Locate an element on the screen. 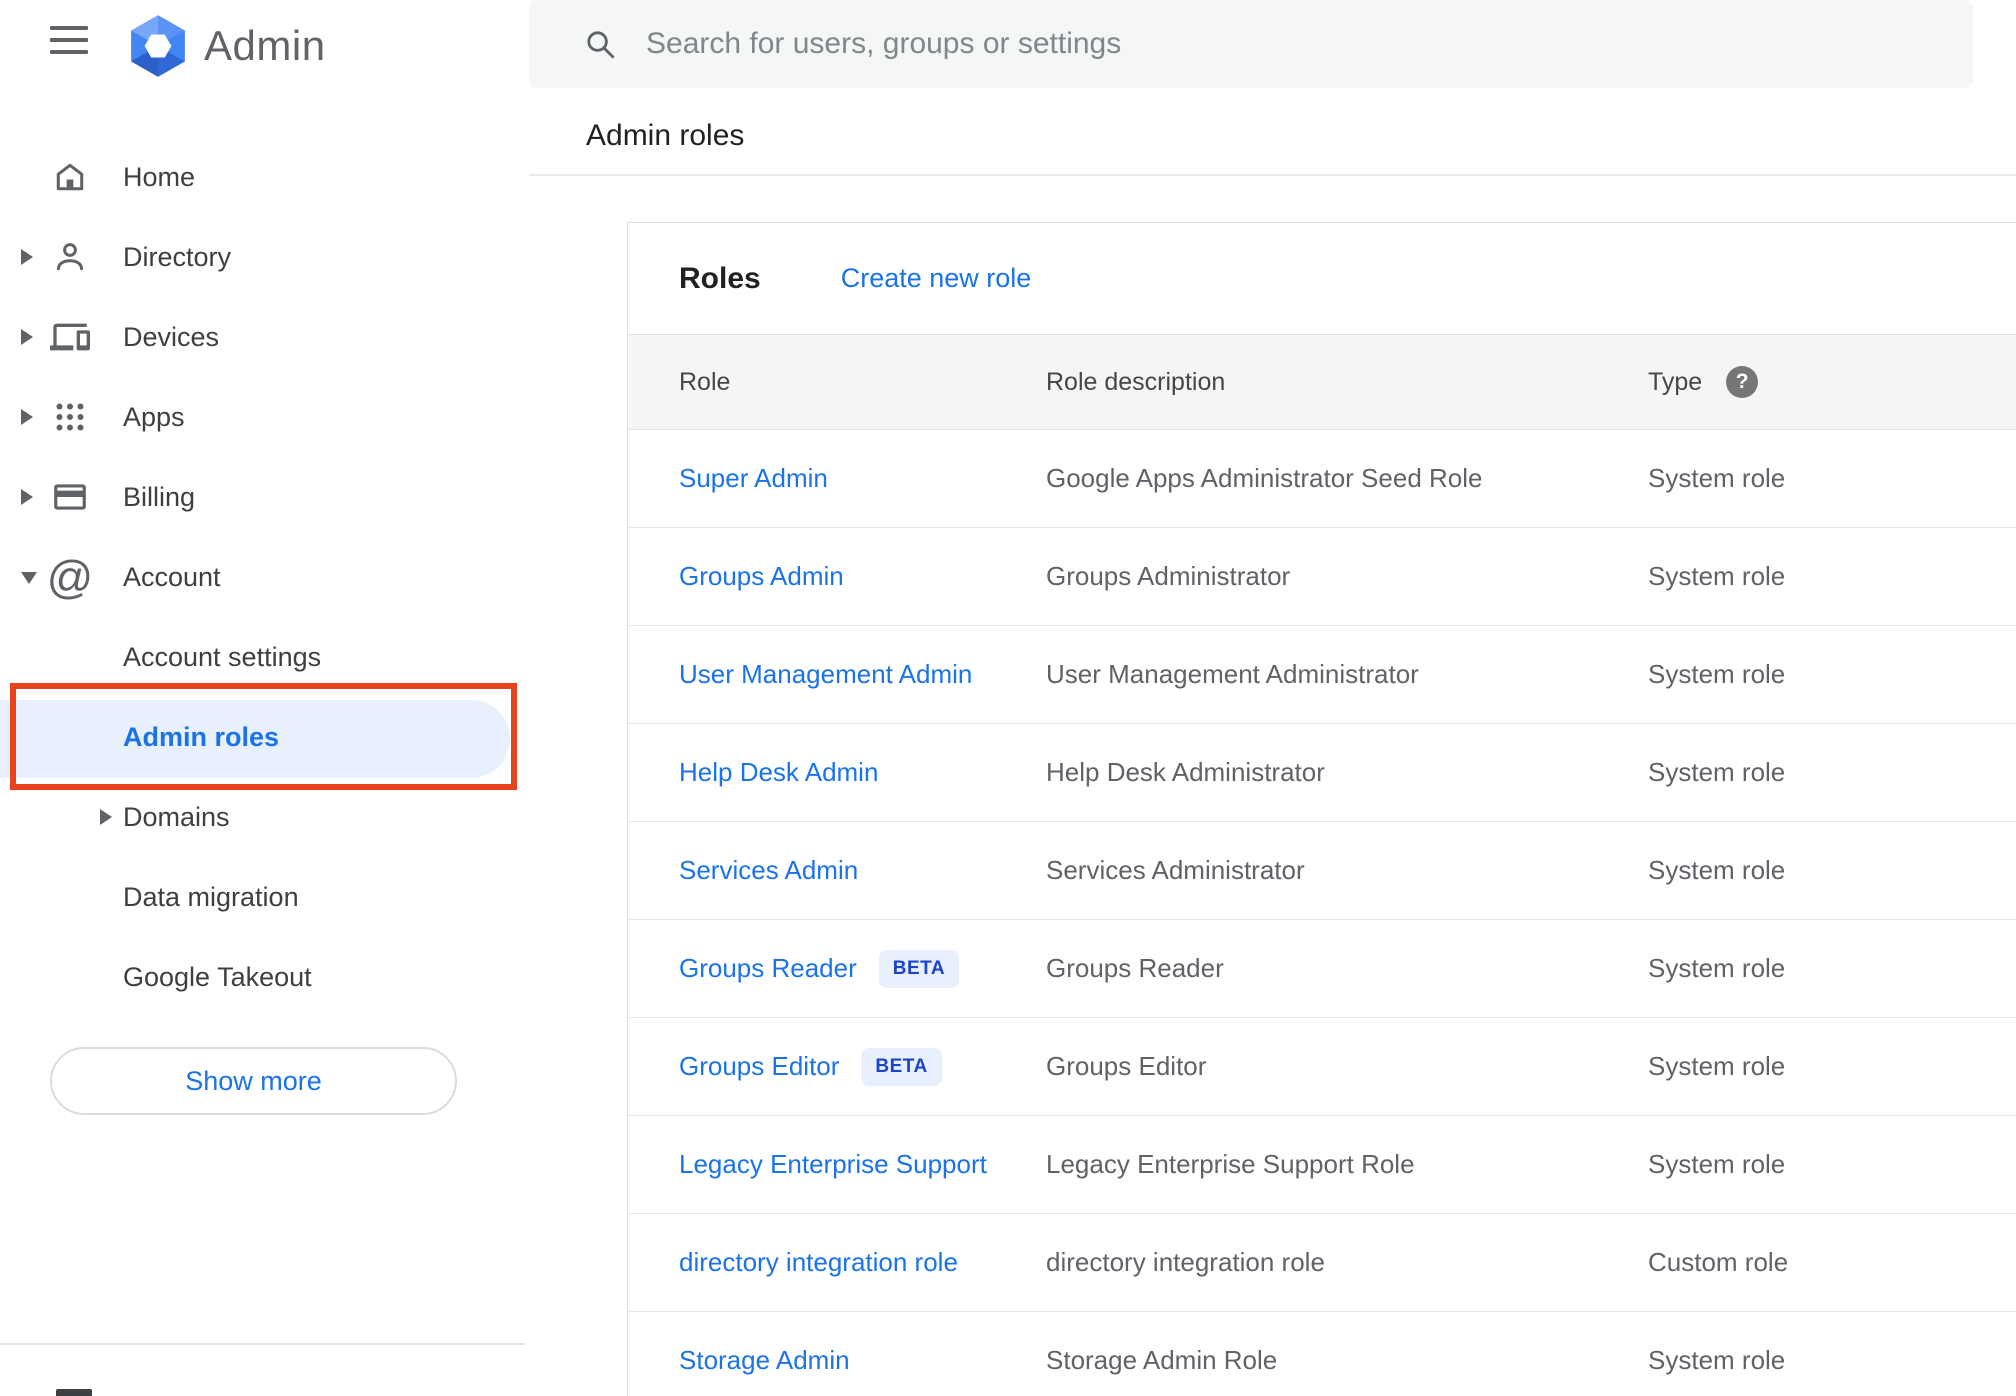 This screenshot has height=1396, width=2016. menu-icon is located at coordinates (69, 42).